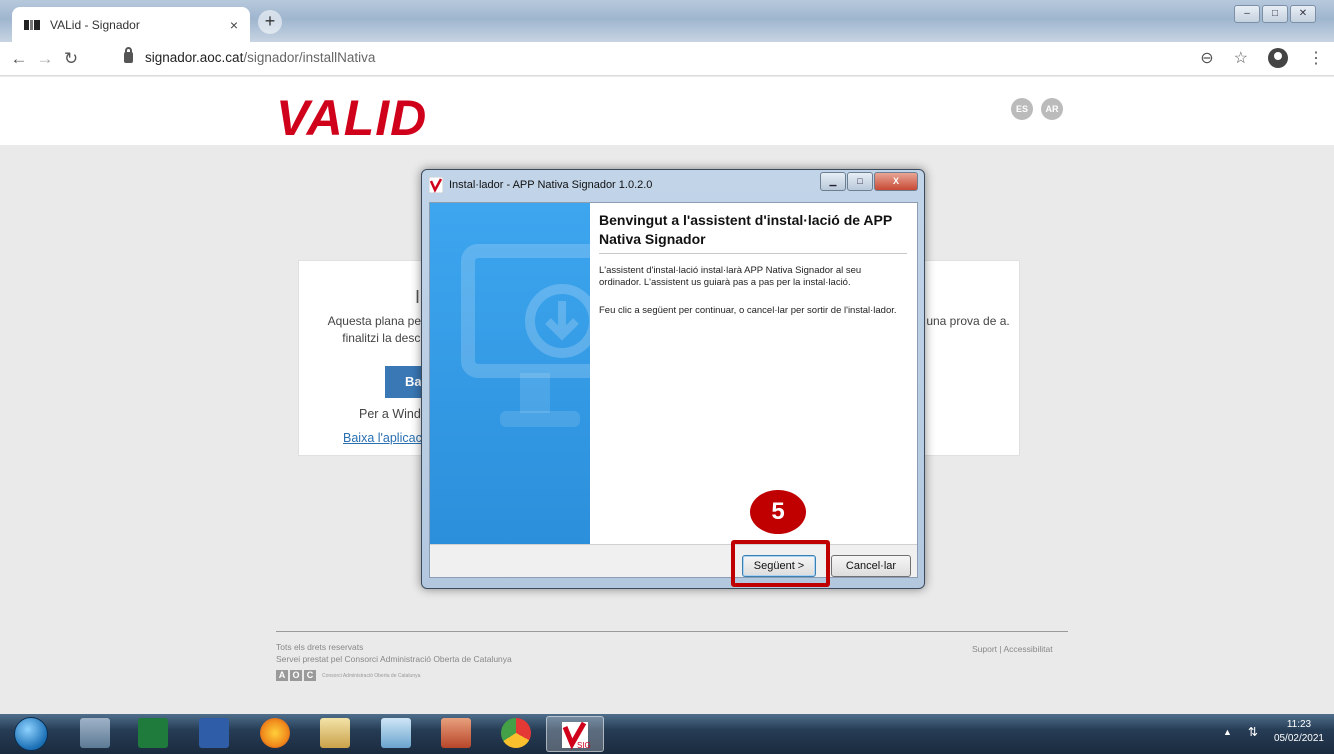 This screenshot has width=1334, height=754. What do you see at coordinates (128, 55) in the screenshot?
I see `lock-icon` at bounding box center [128, 55].